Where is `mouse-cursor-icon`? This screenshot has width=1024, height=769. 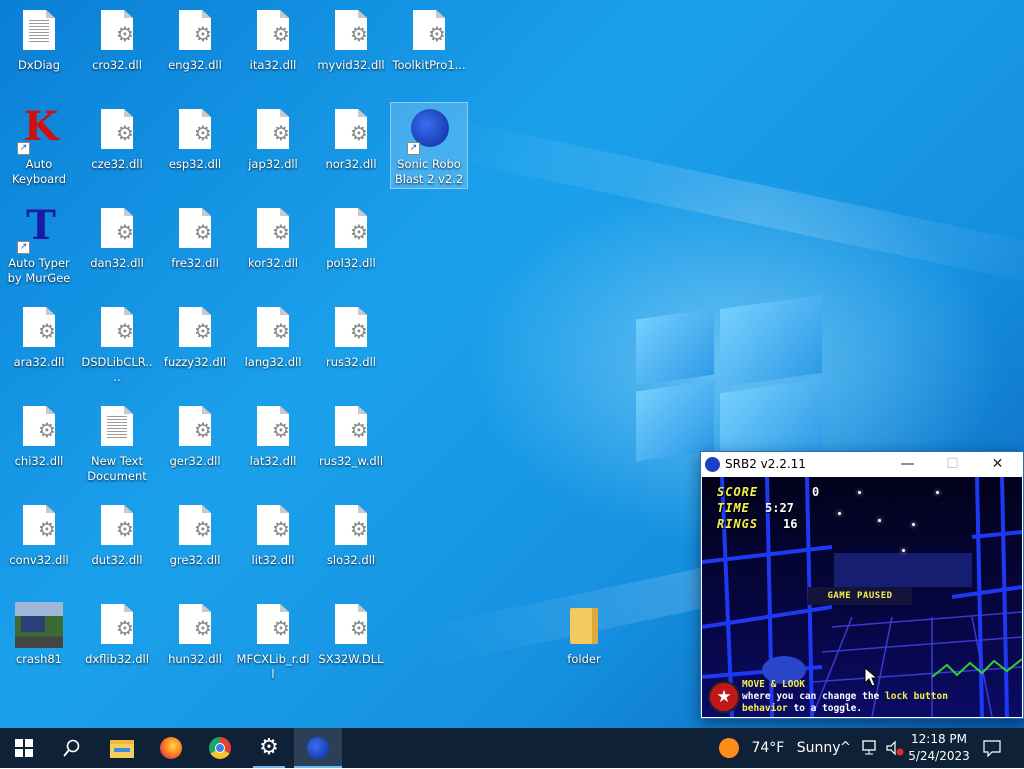 mouse-cursor-icon is located at coordinates (871, 677).